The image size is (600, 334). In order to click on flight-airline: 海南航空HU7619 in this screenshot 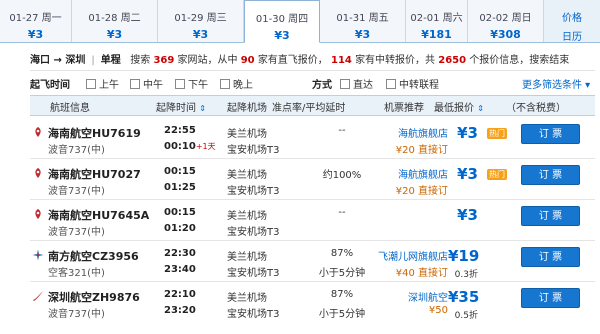, I will do `click(94, 133)`.